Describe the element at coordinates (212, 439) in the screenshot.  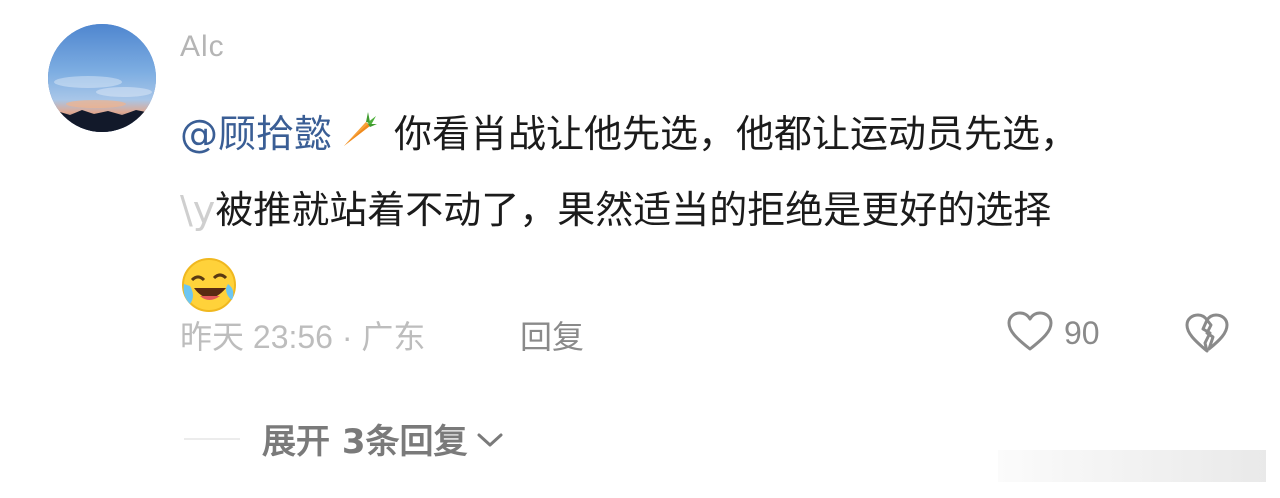
I see `reply-divider` at that location.